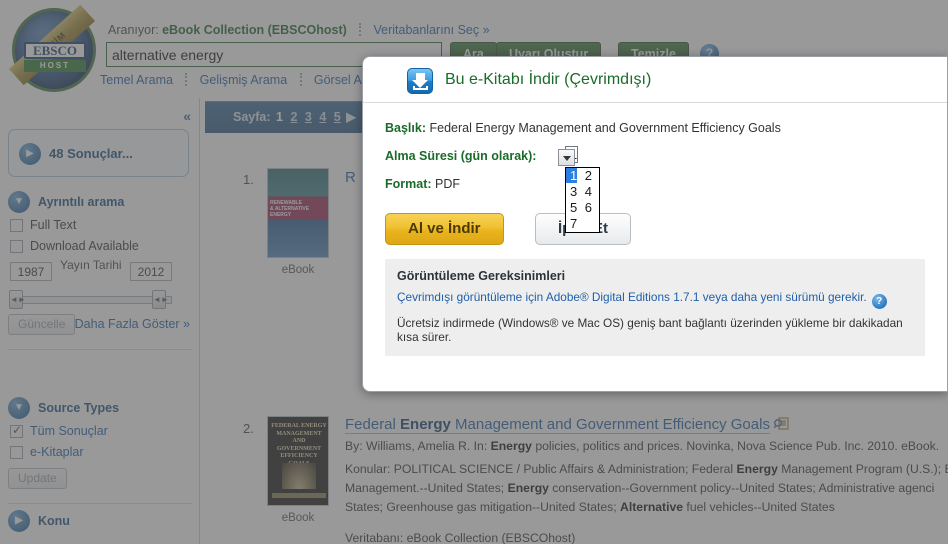 Image resolution: width=948 pixels, height=544 pixels. Describe the element at coordinates (879, 301) in the screenshot. I see `help-icon: ?` at that location.